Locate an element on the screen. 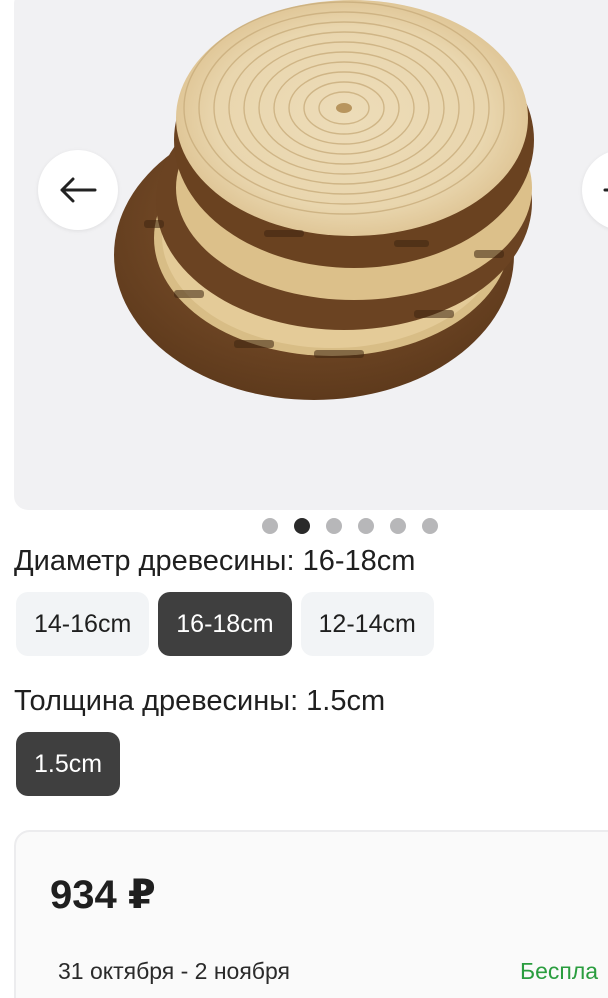  pagination-dot-active is located at coordinates (302, 526).